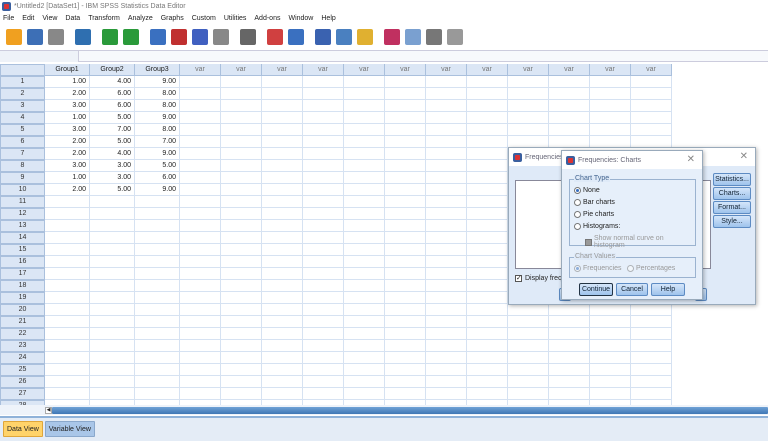  Describe the element at coordinates (23, 429) in the screenshot. I see `tab-data-view: Data View` at that location.